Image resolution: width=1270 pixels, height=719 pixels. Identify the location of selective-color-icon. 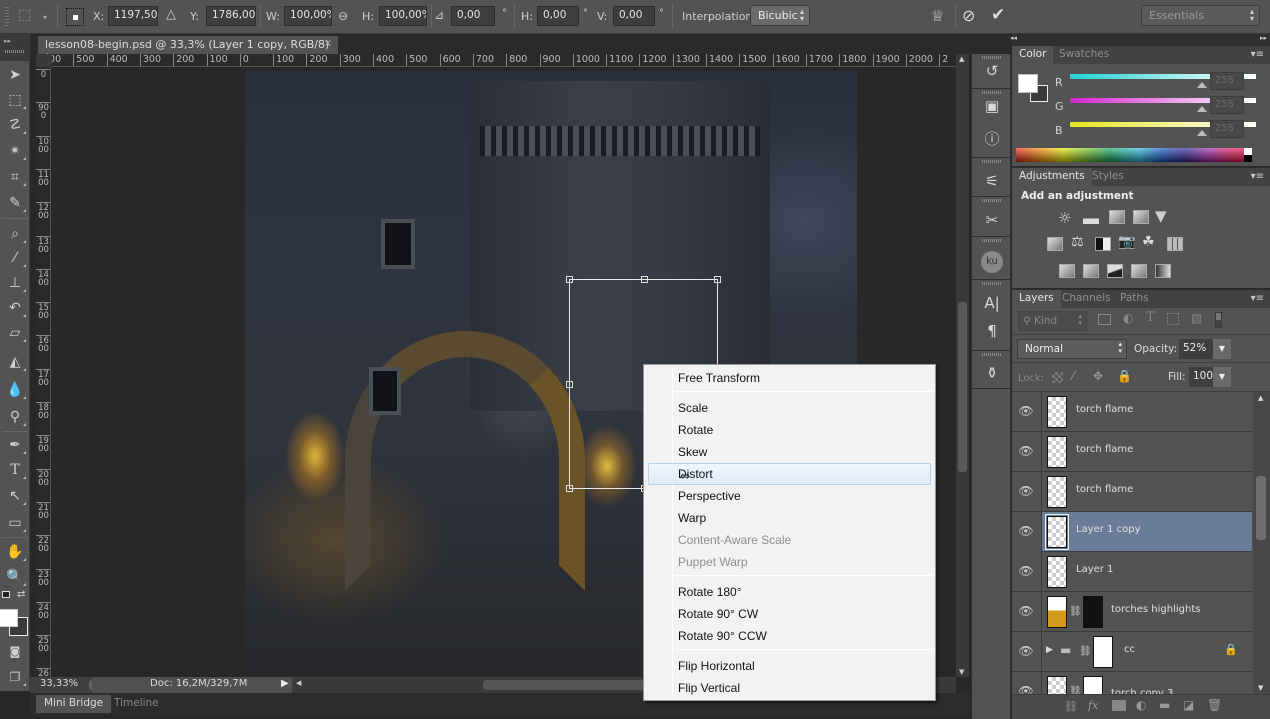
(1139, 271).